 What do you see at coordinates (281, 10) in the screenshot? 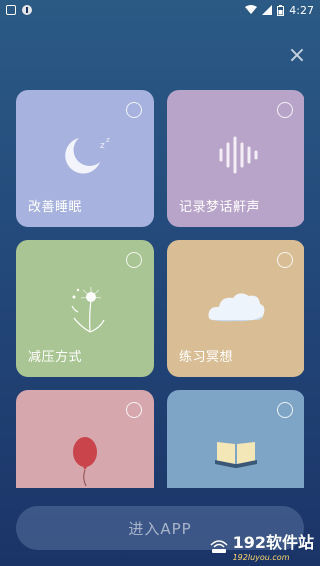
I see `battery-icon` at bounding box center [281, 10].